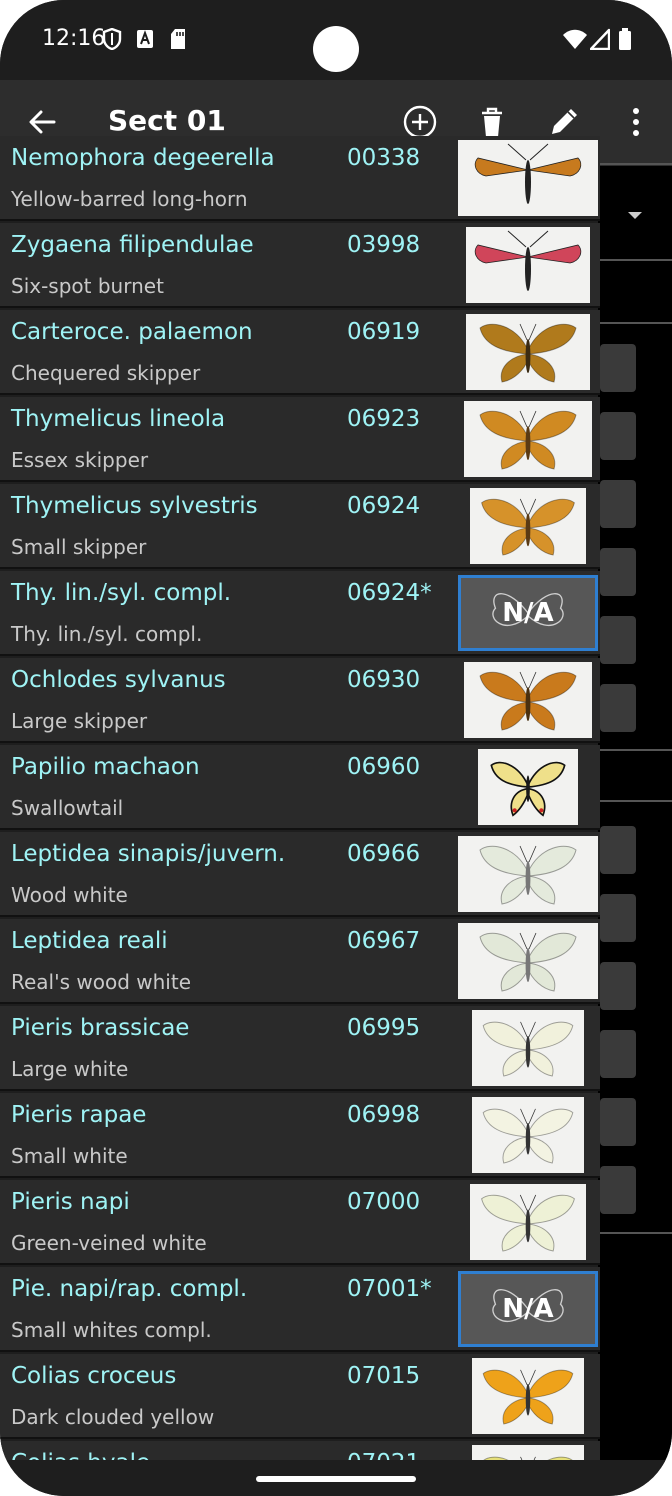 Image resolution: width=672 pixels, height=1496 pixels. What do you see at coordinates (600, 39) in the screenshot?
I see `signal-icon` at bounding box center [600, 39].